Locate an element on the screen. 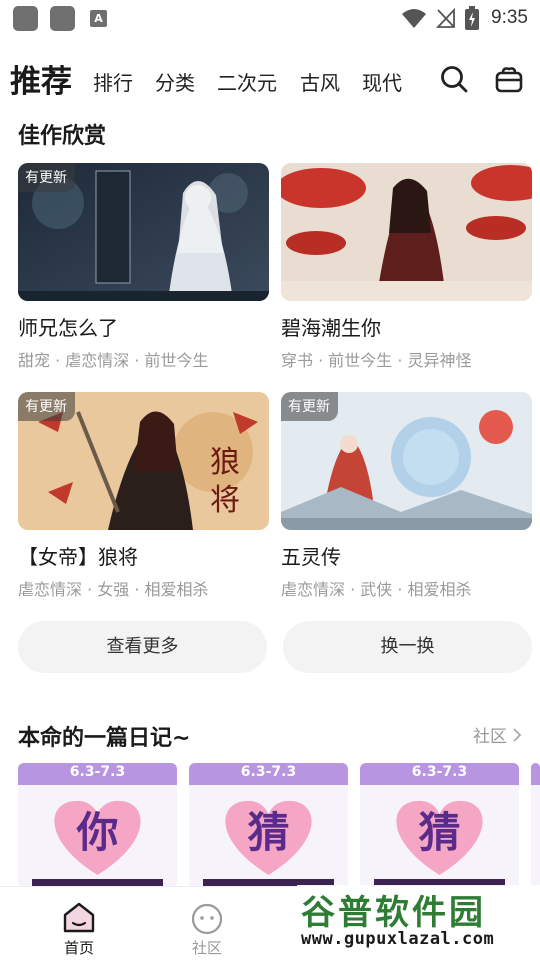 The width and height of the screenshot is (540, 960). story-card: 有更新 师兄怎么了 甜宠 · 虐恋情深 · 前世今生 is located at coordinates (143, 267).